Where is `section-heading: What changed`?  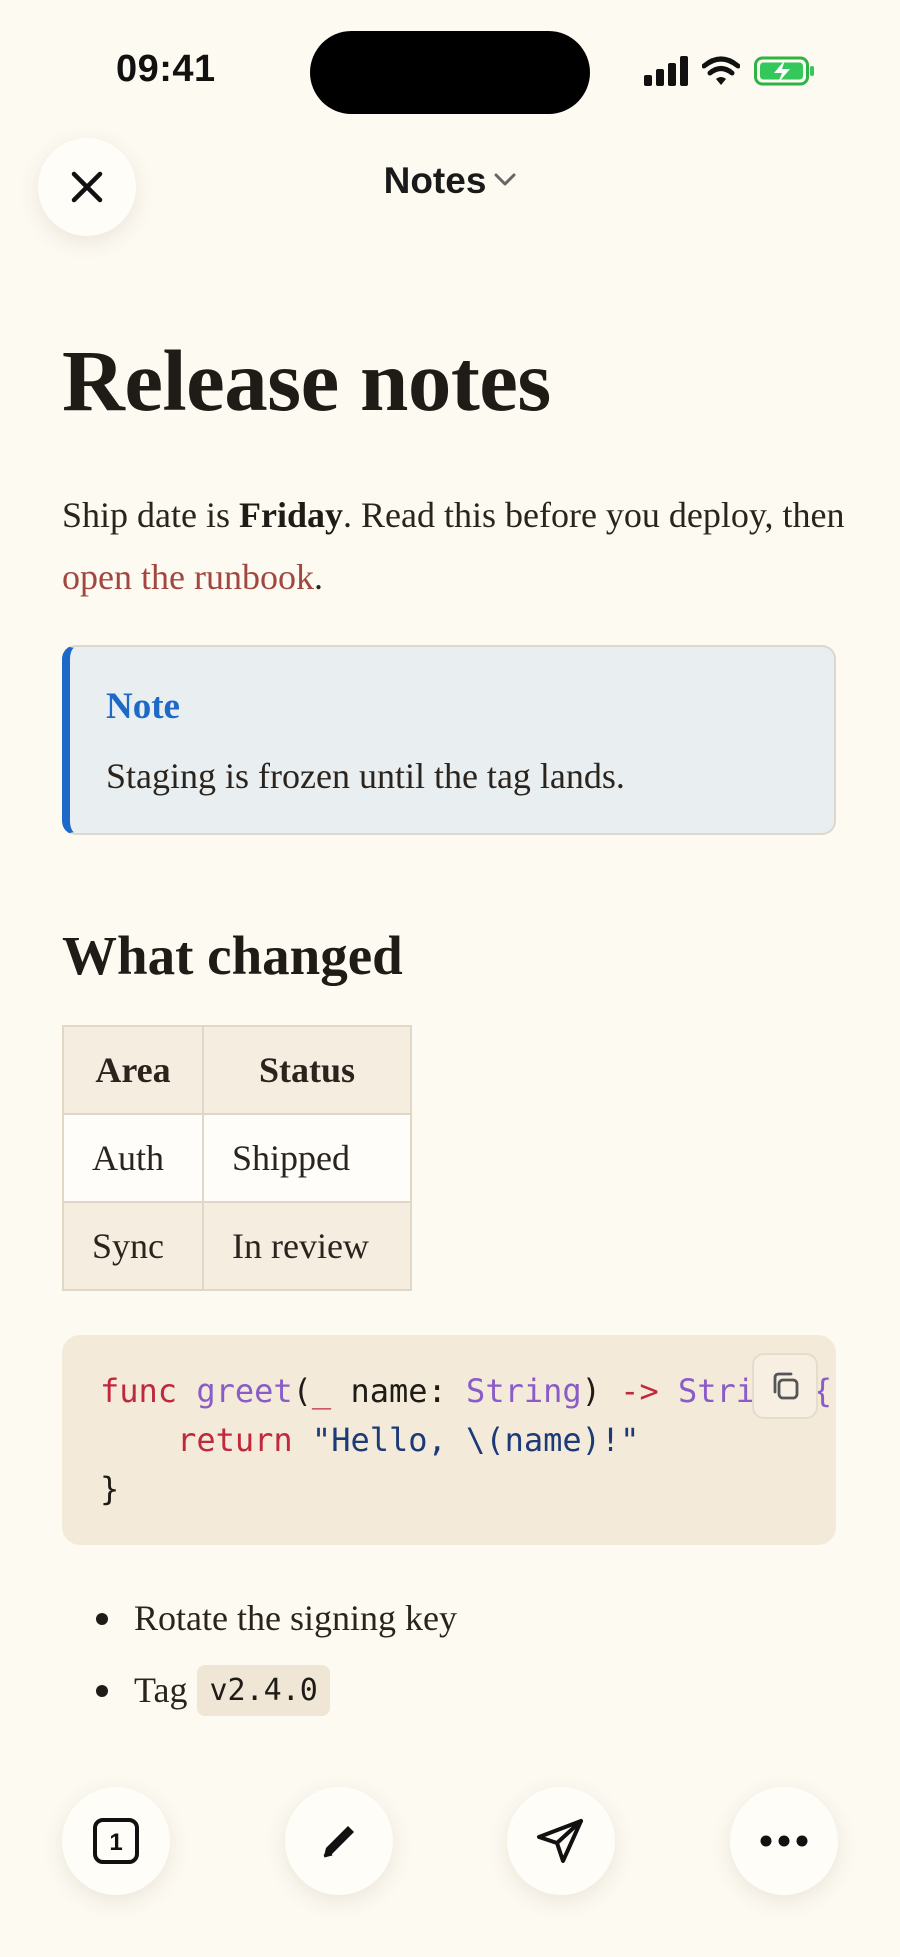 section-heading: What changed is located at coordinates (232, 955).